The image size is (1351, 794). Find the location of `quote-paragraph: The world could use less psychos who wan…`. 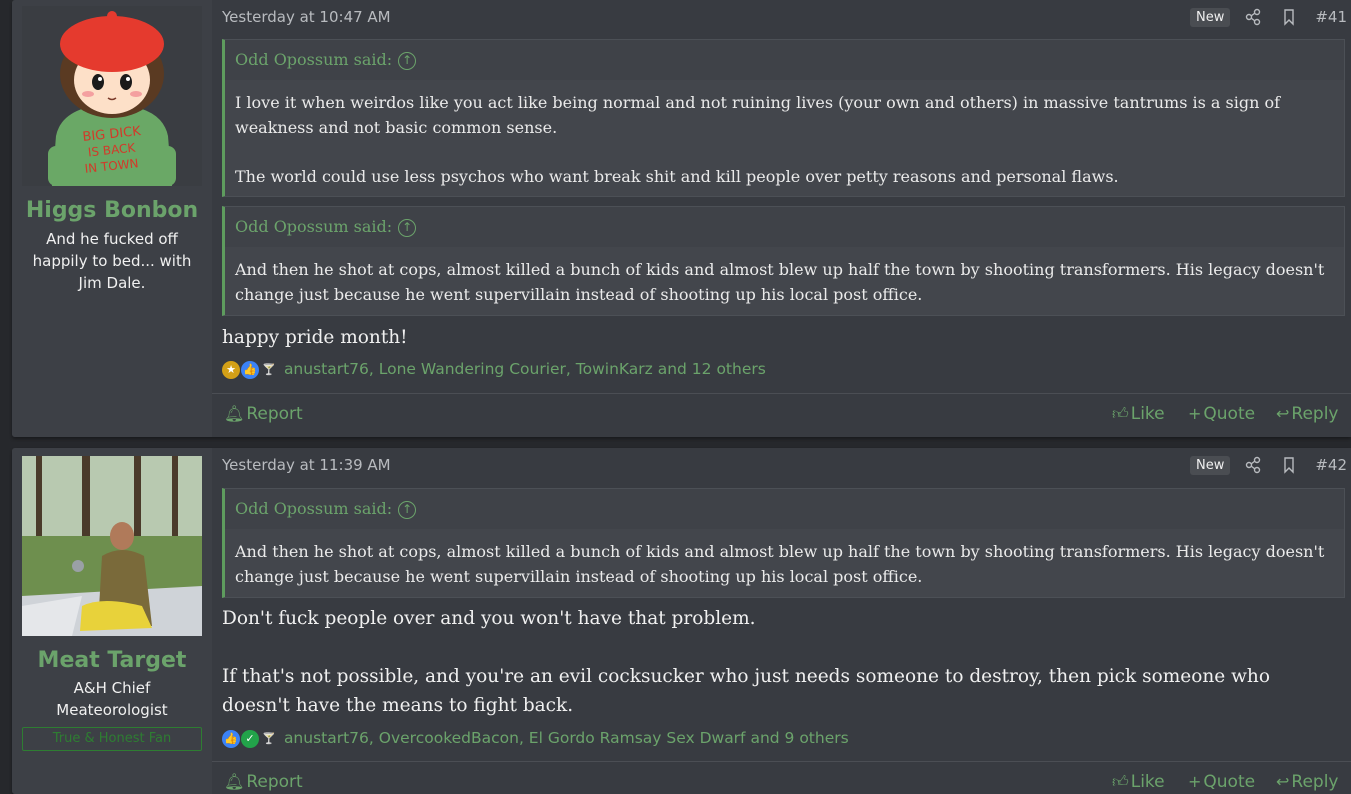

quote-paragraph: The world could use less psychos who wan… is located at coordinates (677, 176).